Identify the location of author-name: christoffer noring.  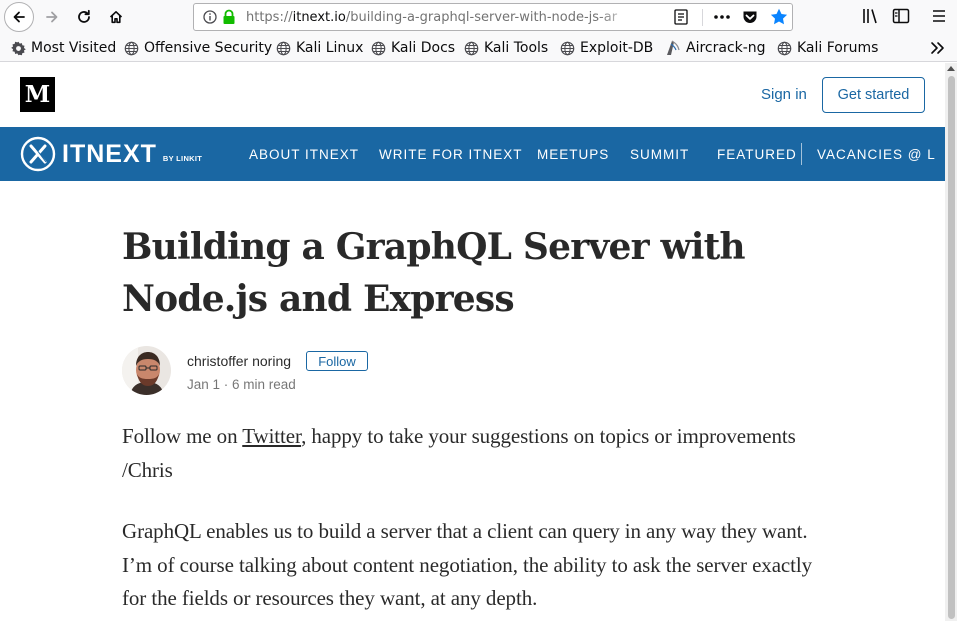
(239, 361).